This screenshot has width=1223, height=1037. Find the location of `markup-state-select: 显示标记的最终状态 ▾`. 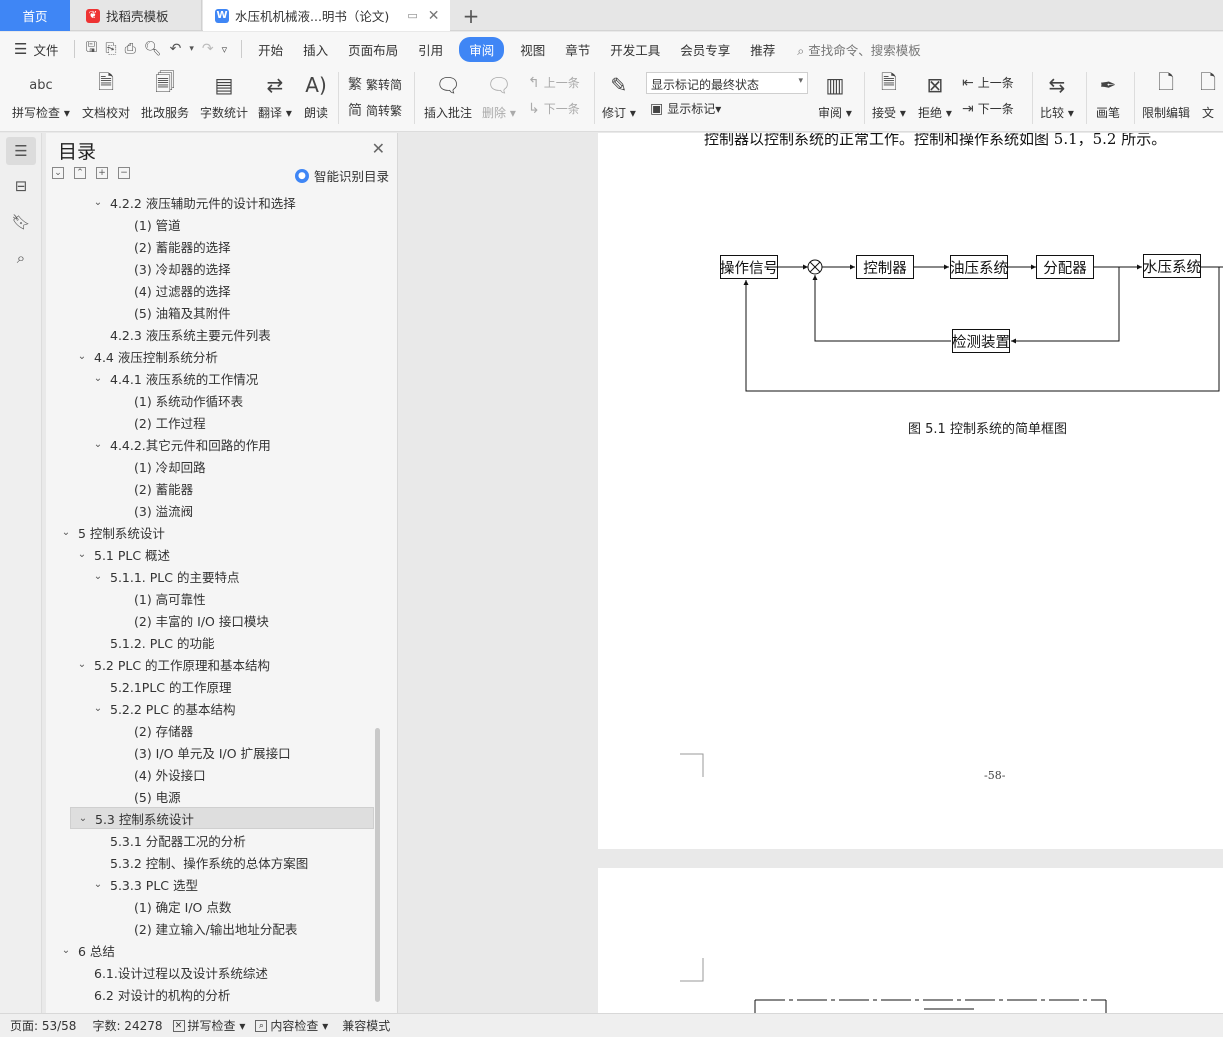

markup-state-select: 显示标记的最终状态 ▾ is located at coordinates (727, 83).